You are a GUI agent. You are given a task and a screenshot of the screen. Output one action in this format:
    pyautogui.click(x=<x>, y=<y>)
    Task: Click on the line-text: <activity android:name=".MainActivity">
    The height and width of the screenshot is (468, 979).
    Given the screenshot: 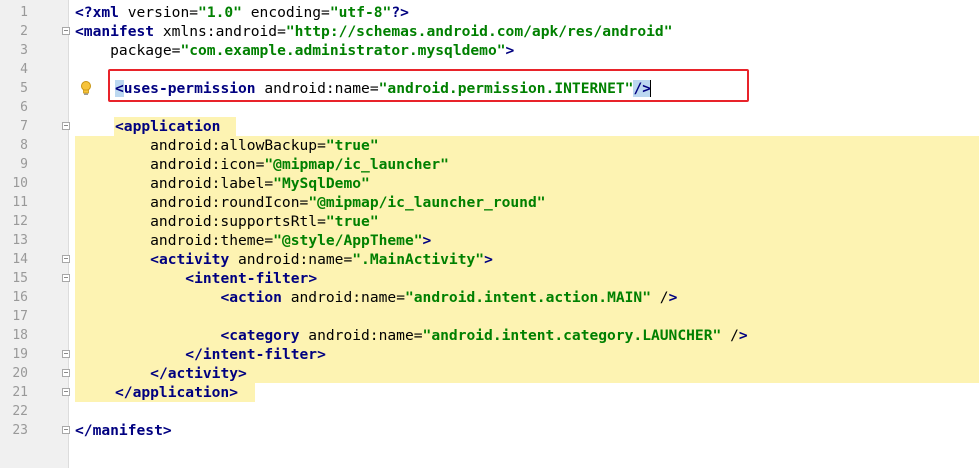 What is the action you would take?
    pyautogui.click(x=304, y=259)
    